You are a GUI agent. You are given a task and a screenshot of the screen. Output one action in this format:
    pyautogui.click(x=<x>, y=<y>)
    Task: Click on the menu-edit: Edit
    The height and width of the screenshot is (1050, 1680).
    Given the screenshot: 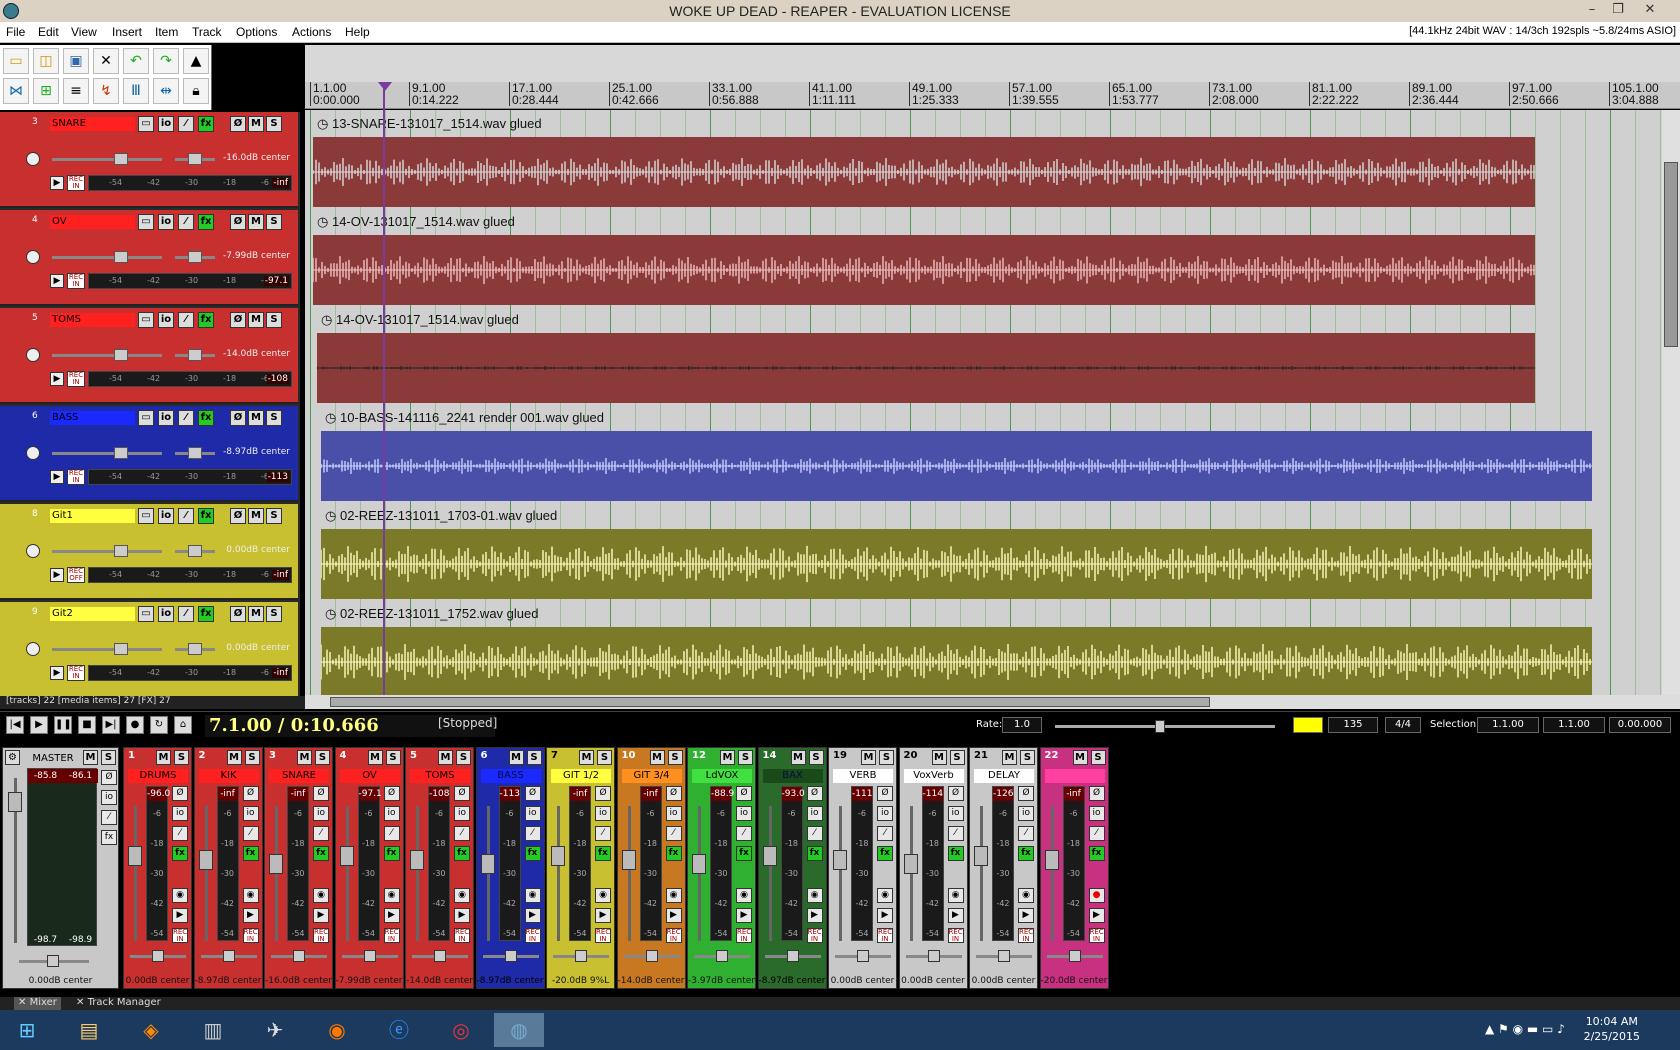 What is the action you would take?
    pyautogui.click(x=48, y=32)
    